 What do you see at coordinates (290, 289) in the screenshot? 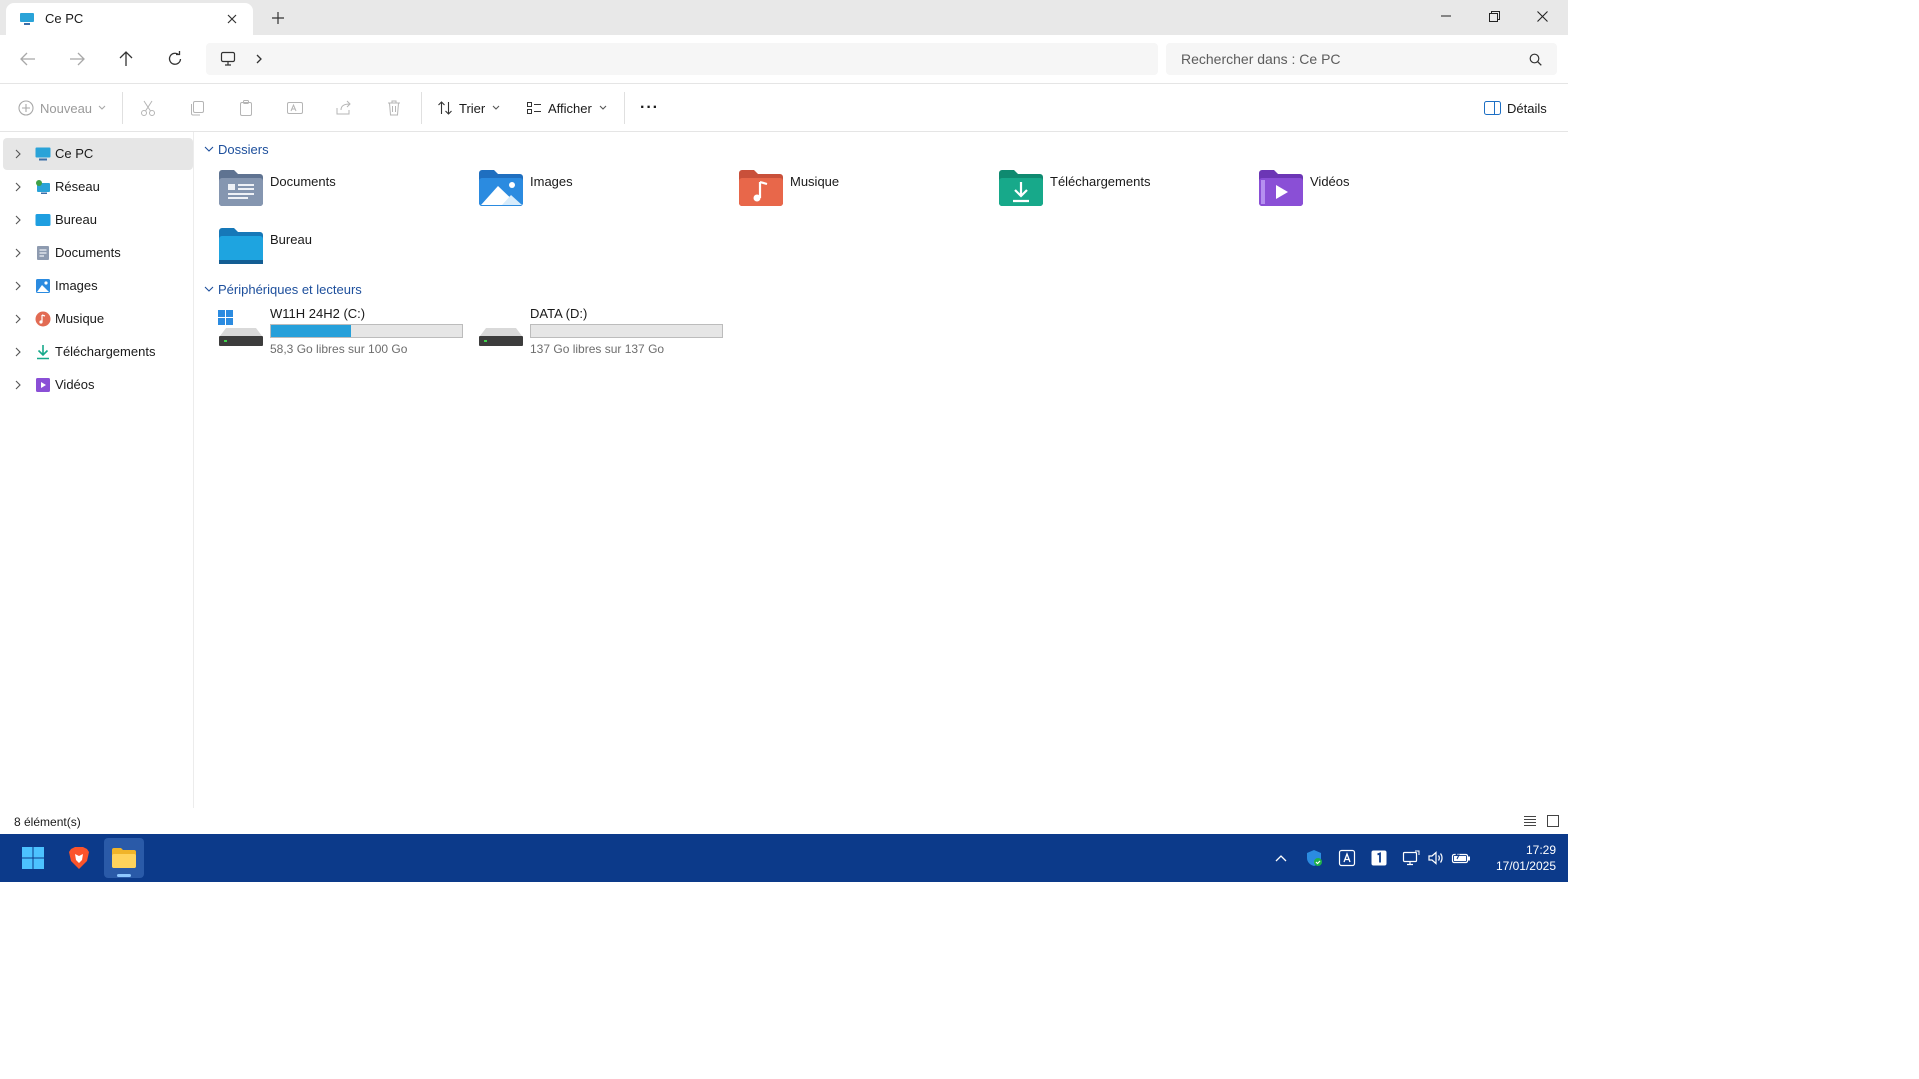
I see `section-title: Périphériques et lecteurs` at bounding box center [290, 289].